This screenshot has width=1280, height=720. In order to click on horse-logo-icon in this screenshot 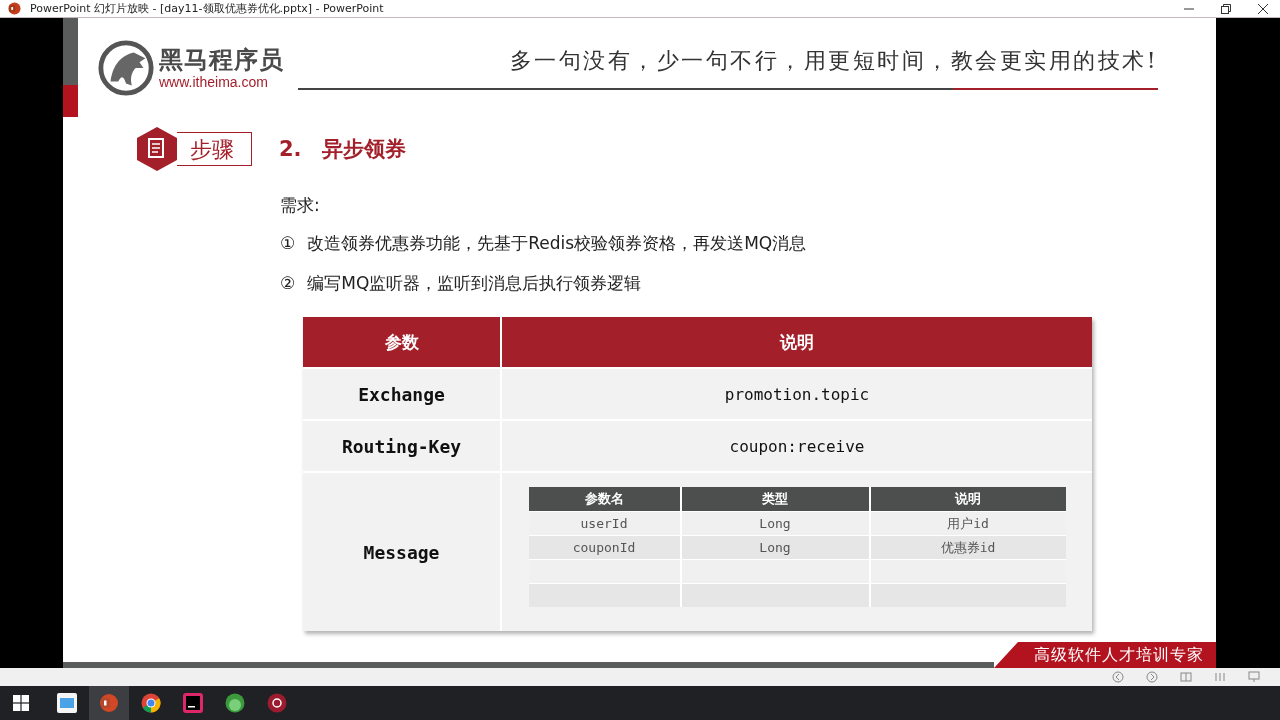, I will do `click(126, 68)`.